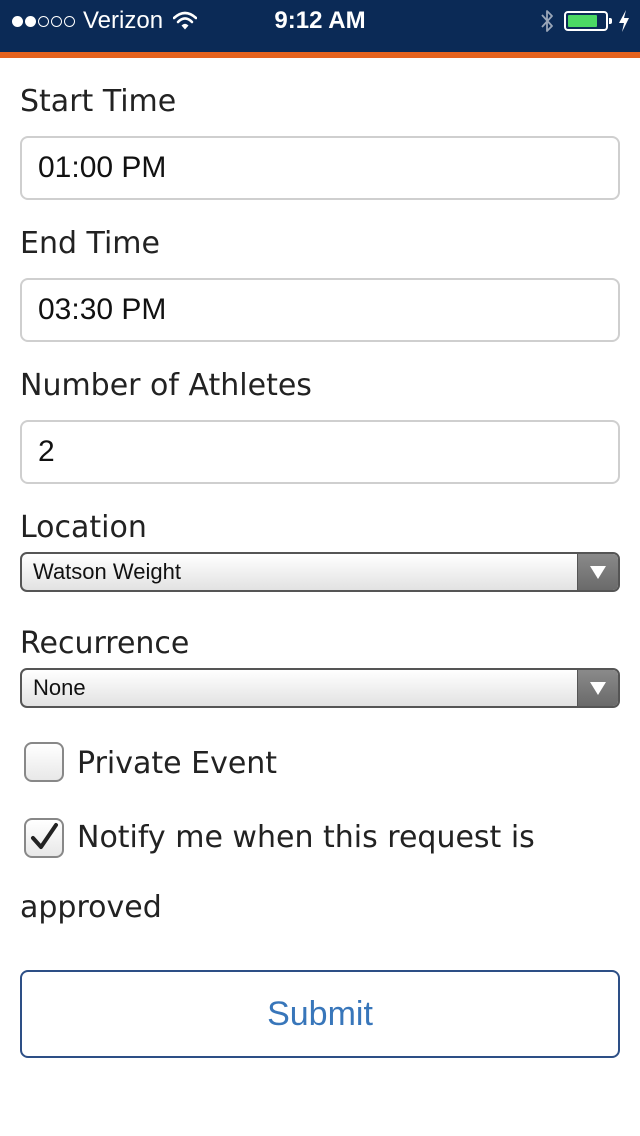 The width and height of the screenshot is (640, 1136). I want to click on recurrence-label: Recurrence, so click(105, 643).